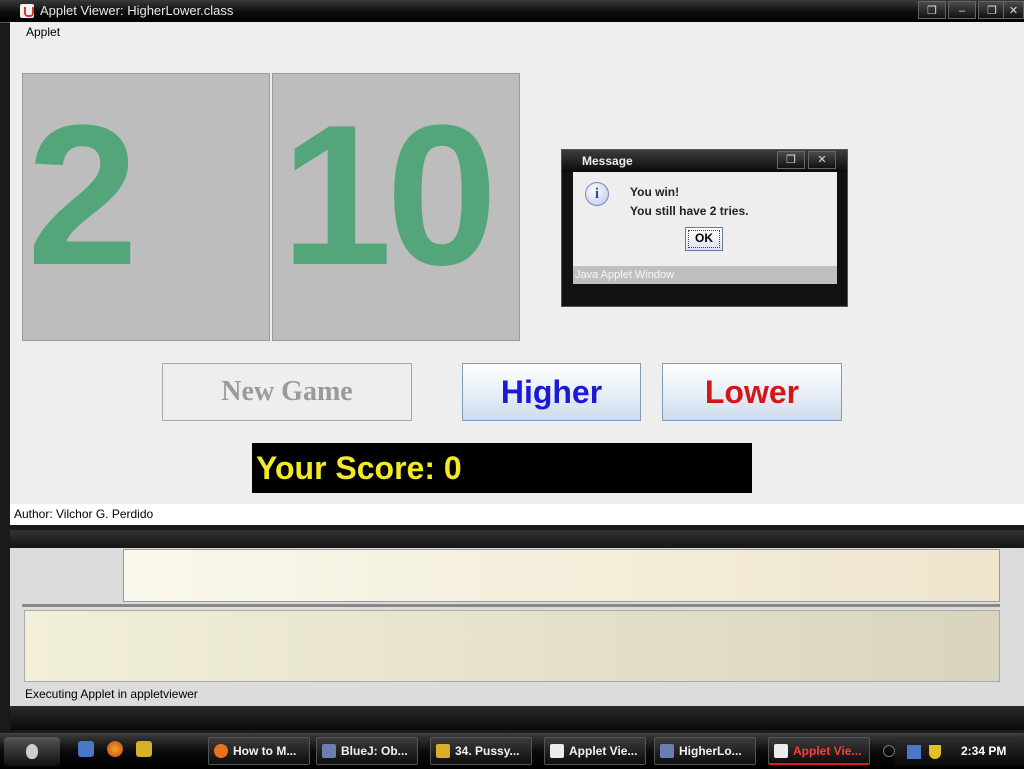 The width and height of the screenshot is (1024, 769). Describe the element at coordinates (512, 11) in the screenshot. I see `window-titlebar: Applet Viewer: HigherLower.class ❐ – ❐ ✕` at that location.